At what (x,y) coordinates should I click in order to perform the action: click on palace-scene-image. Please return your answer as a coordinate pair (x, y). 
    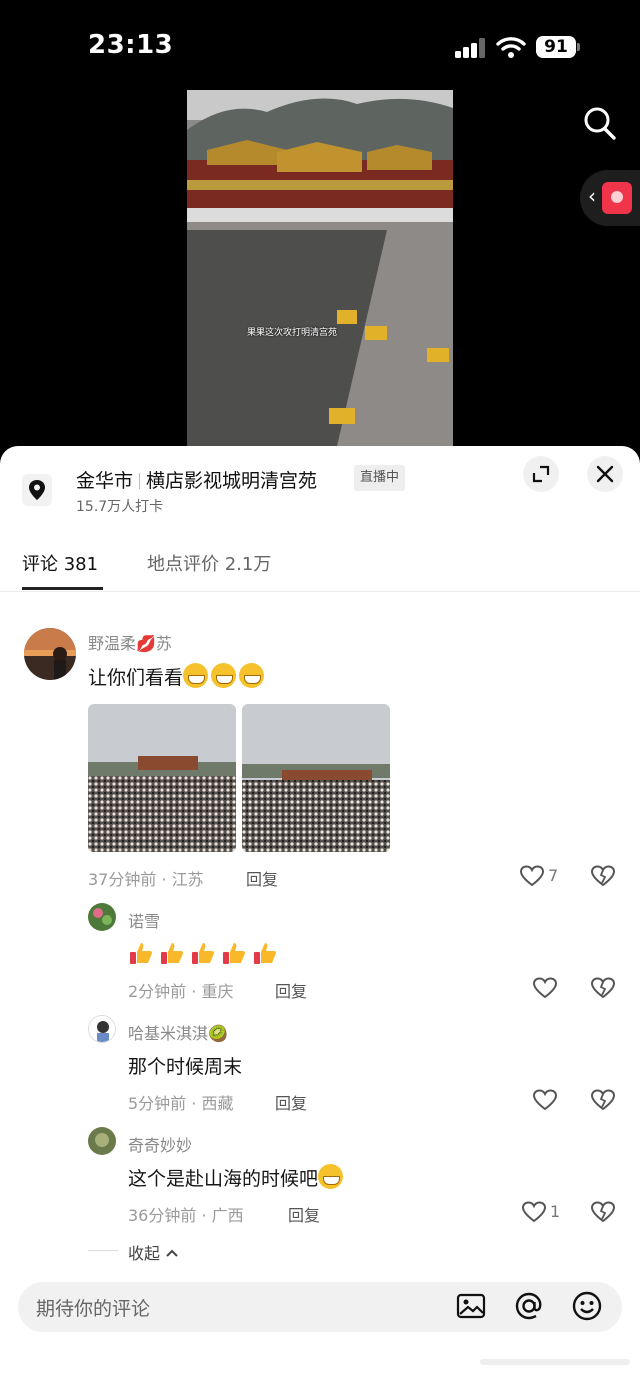
    Looking at the image, I should click on (320, 268).